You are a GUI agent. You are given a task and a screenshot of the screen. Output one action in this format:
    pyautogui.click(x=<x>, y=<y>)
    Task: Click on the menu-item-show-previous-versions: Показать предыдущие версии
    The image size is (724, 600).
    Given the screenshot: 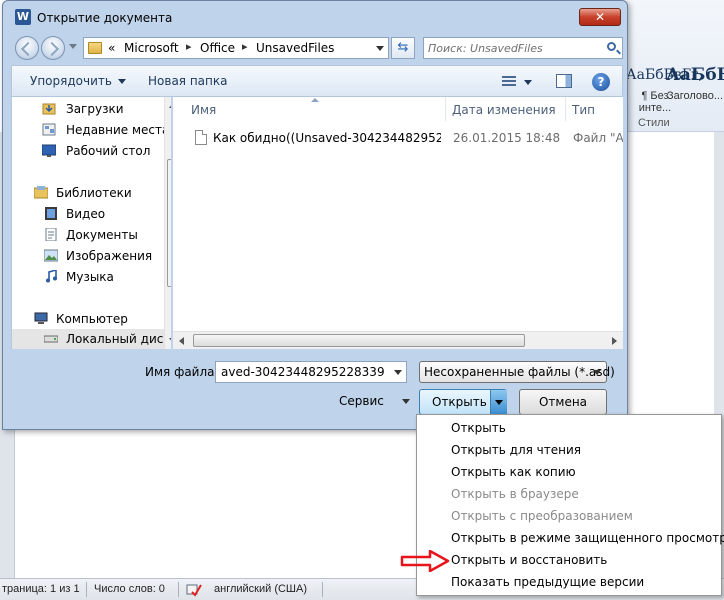 What is the action you would take?
    pyautogui.click(x=569, y=582)
    